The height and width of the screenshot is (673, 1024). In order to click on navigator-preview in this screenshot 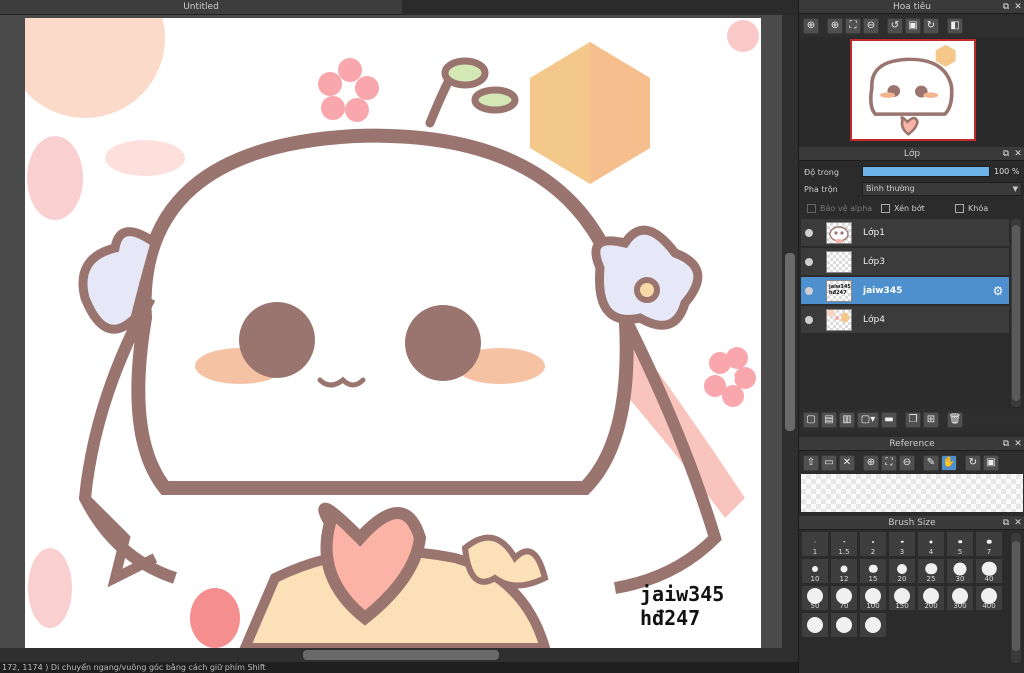, I will do `click(913, 90)`.